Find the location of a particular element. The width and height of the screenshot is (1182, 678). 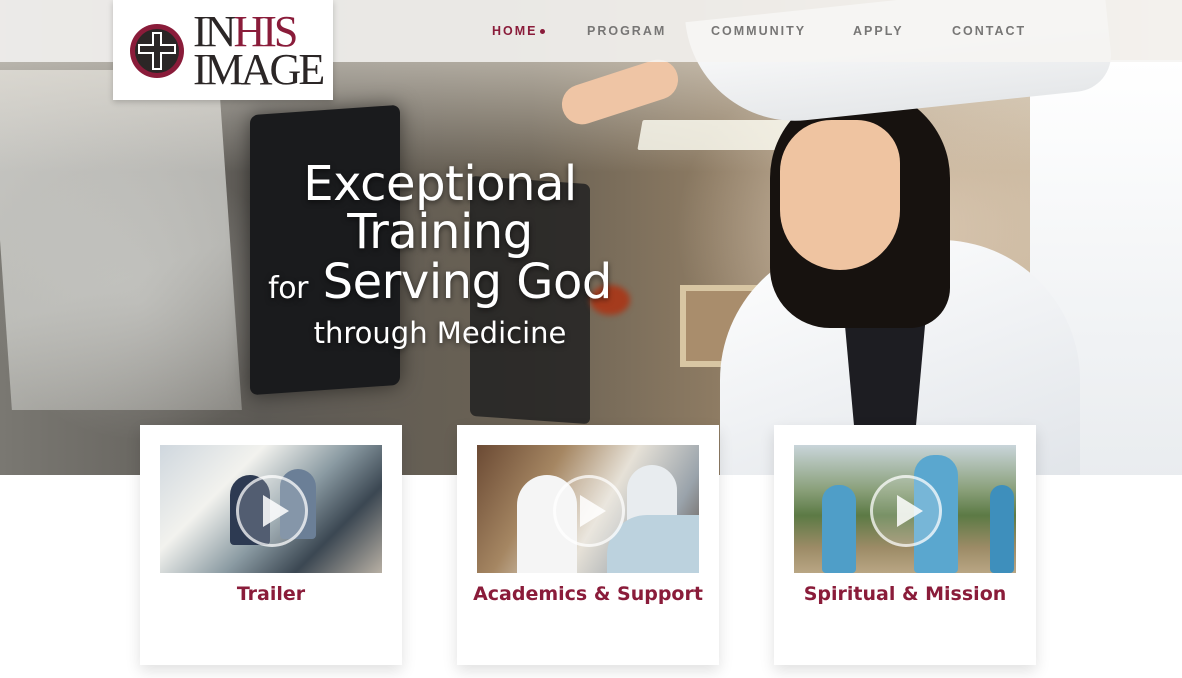

card-title: Spiritual & Mission is located at coordinates (905, 594).